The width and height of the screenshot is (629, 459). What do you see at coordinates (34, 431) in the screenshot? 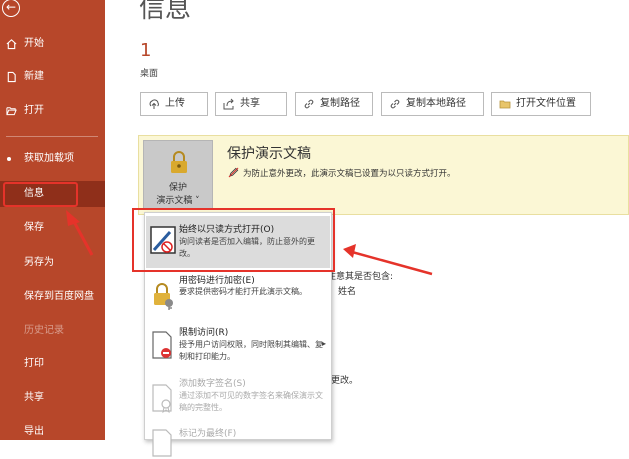
I see `sidebar-item-label: 导出` at bounding box center [34, 431].